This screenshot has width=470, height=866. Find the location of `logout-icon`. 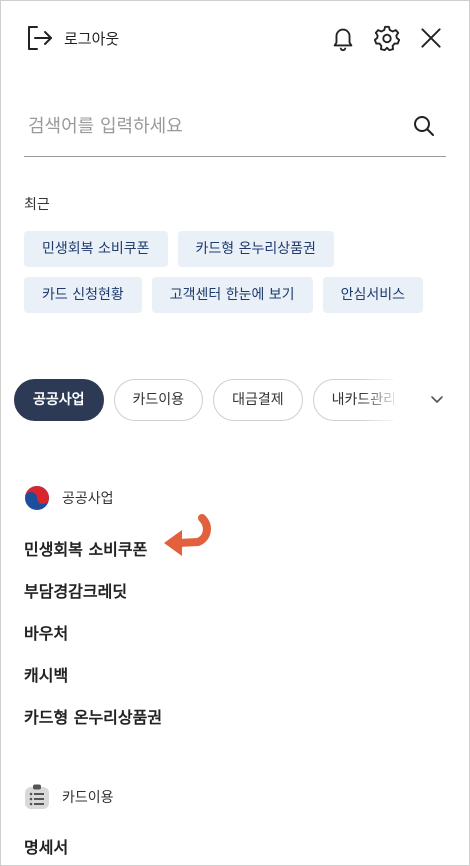

logout-icon is located at coordinates (40, 38).